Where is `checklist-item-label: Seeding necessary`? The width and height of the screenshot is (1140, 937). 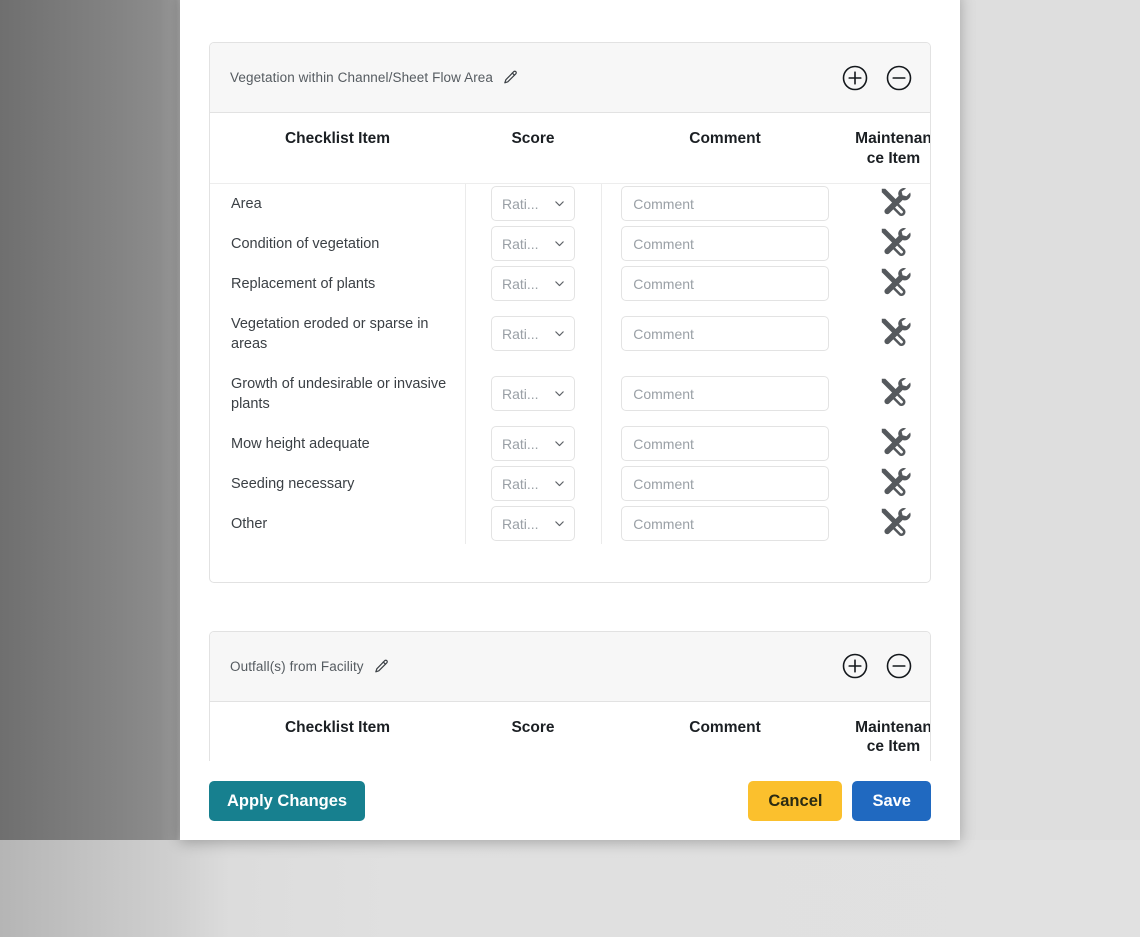 checklist-item-label: Seeding necessary is located at coordinates (293, 483).